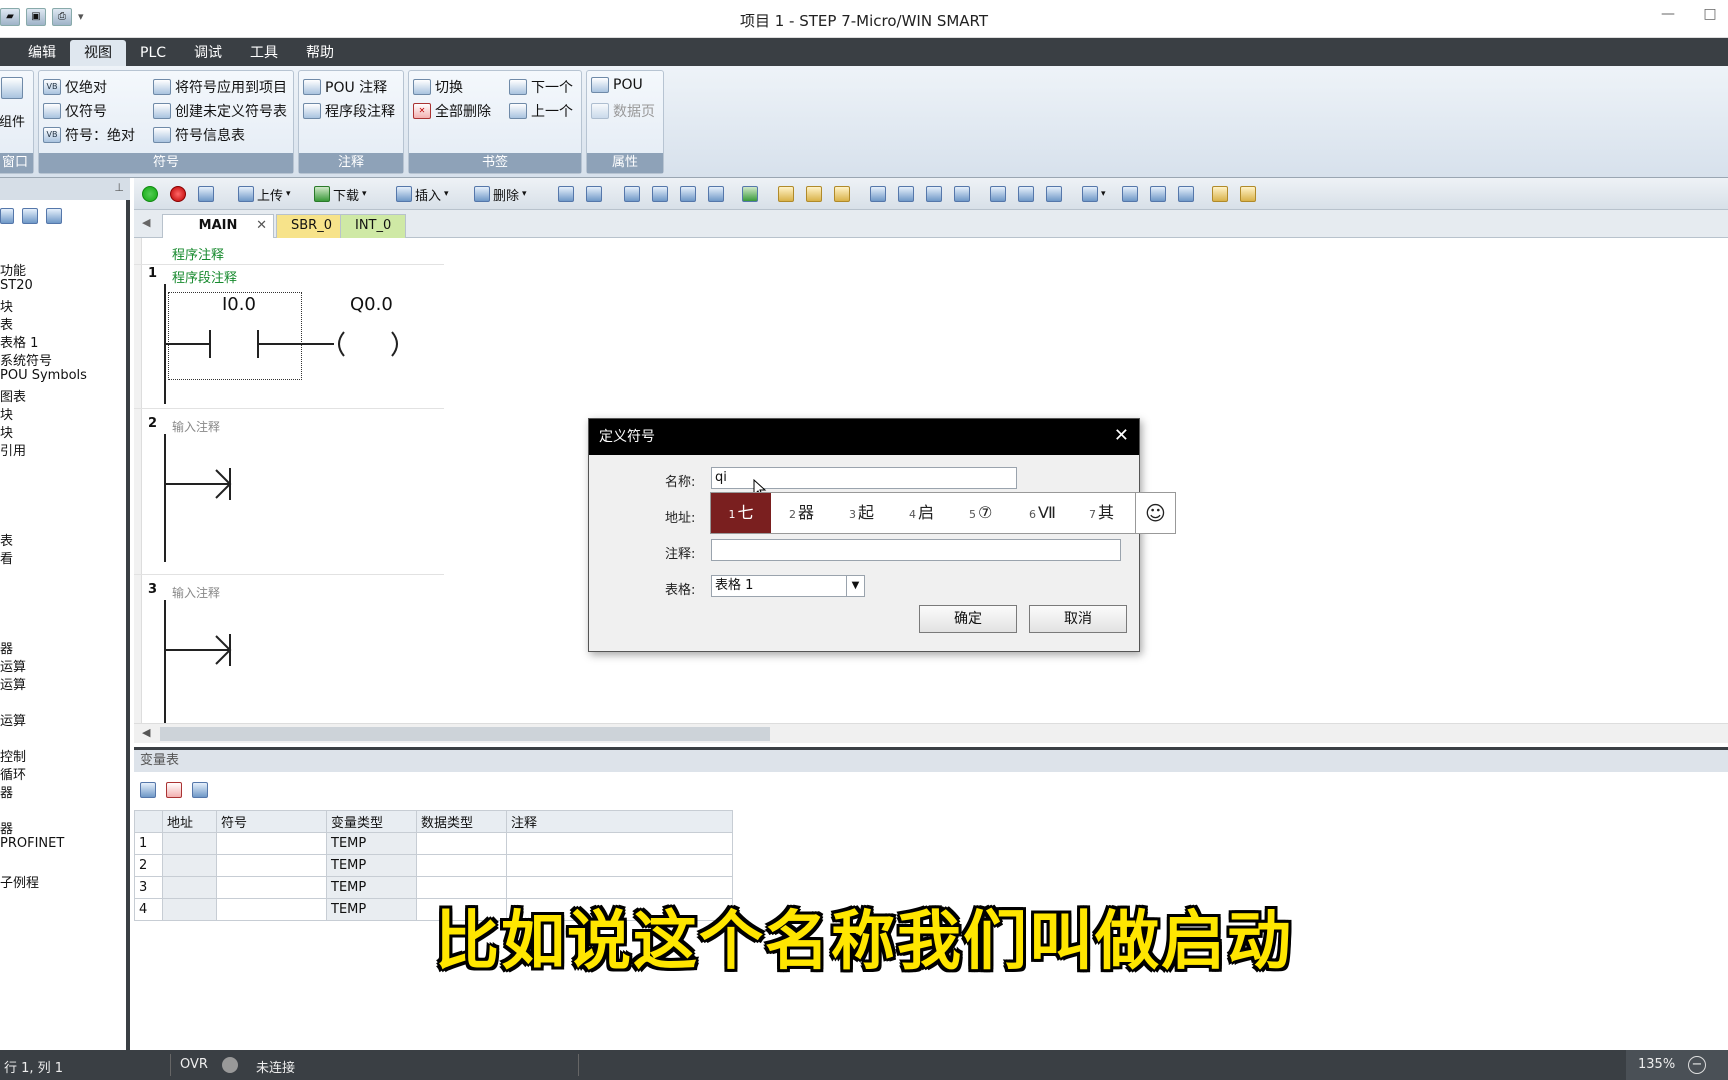  Describe the element at coordinates (1094, 194) in the screenshot. I see `tag-icon: ▾` at that location.